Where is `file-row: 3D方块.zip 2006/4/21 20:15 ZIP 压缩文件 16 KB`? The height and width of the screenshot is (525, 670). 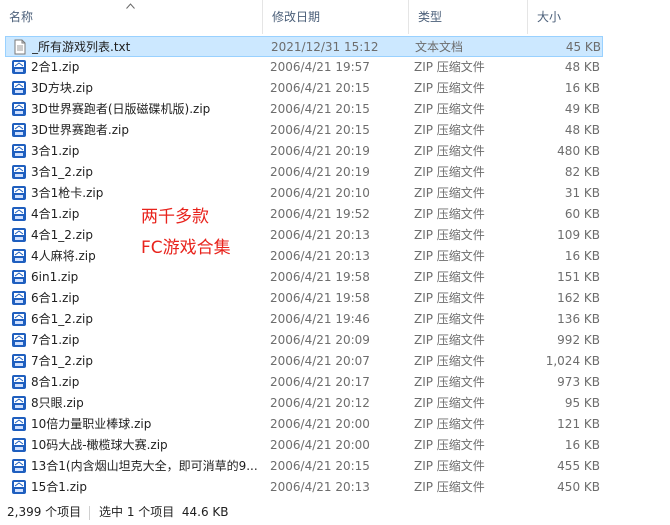 file-row: 3D方块.zip 2006/4/21 20:15 ZIP 压缩文件 16 KB is located at coordinates (304, 88).